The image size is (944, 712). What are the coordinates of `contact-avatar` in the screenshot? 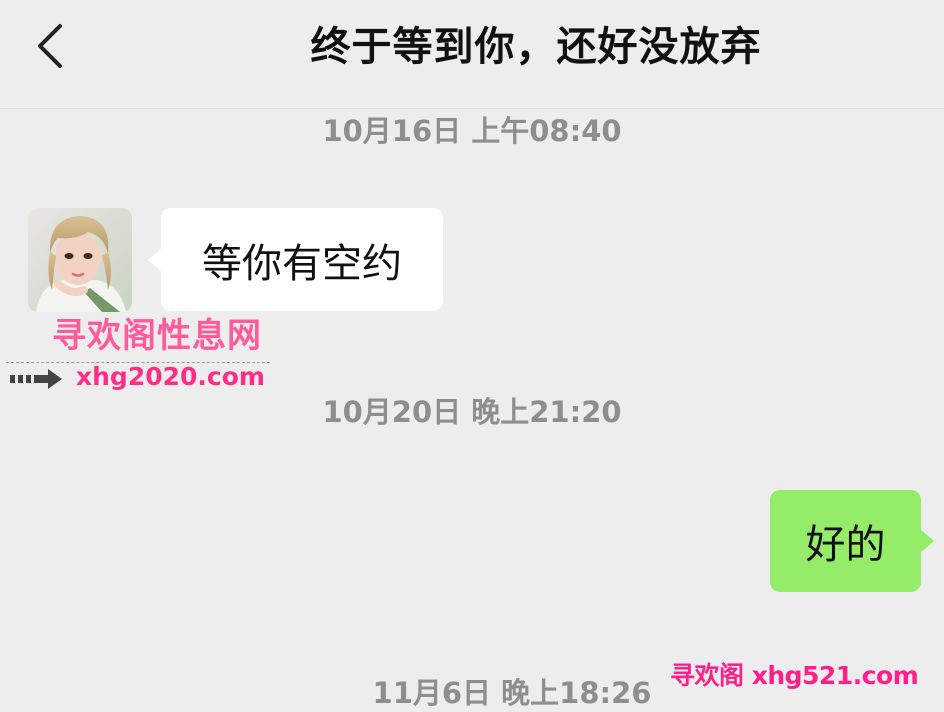 It's located at (80, 260).